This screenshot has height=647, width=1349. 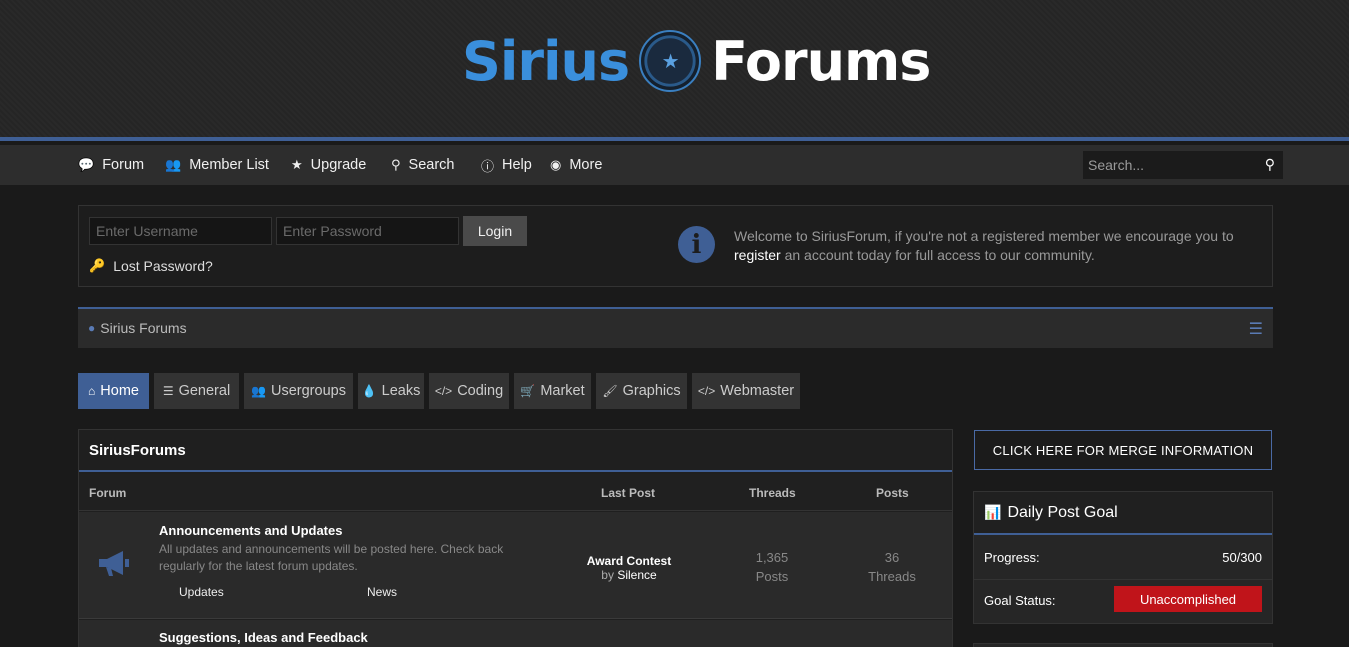 What do you see at coordinates (201, 592) in the screenshot?
I see `subforum-link: Updates` at bounding box center [201, 592].